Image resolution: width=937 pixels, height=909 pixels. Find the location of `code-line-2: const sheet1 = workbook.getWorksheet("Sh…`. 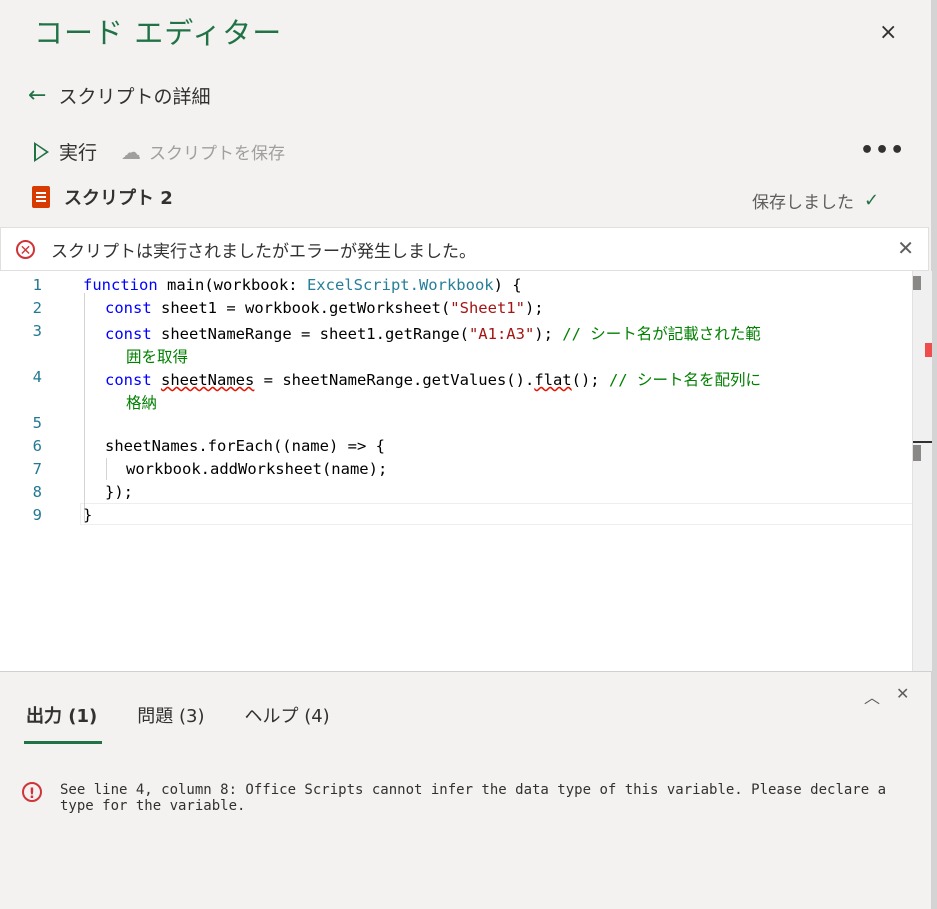

code-line-2: const sheet1 = workbook.getWorksheet("Sh… is located at coordinates (324, 308).